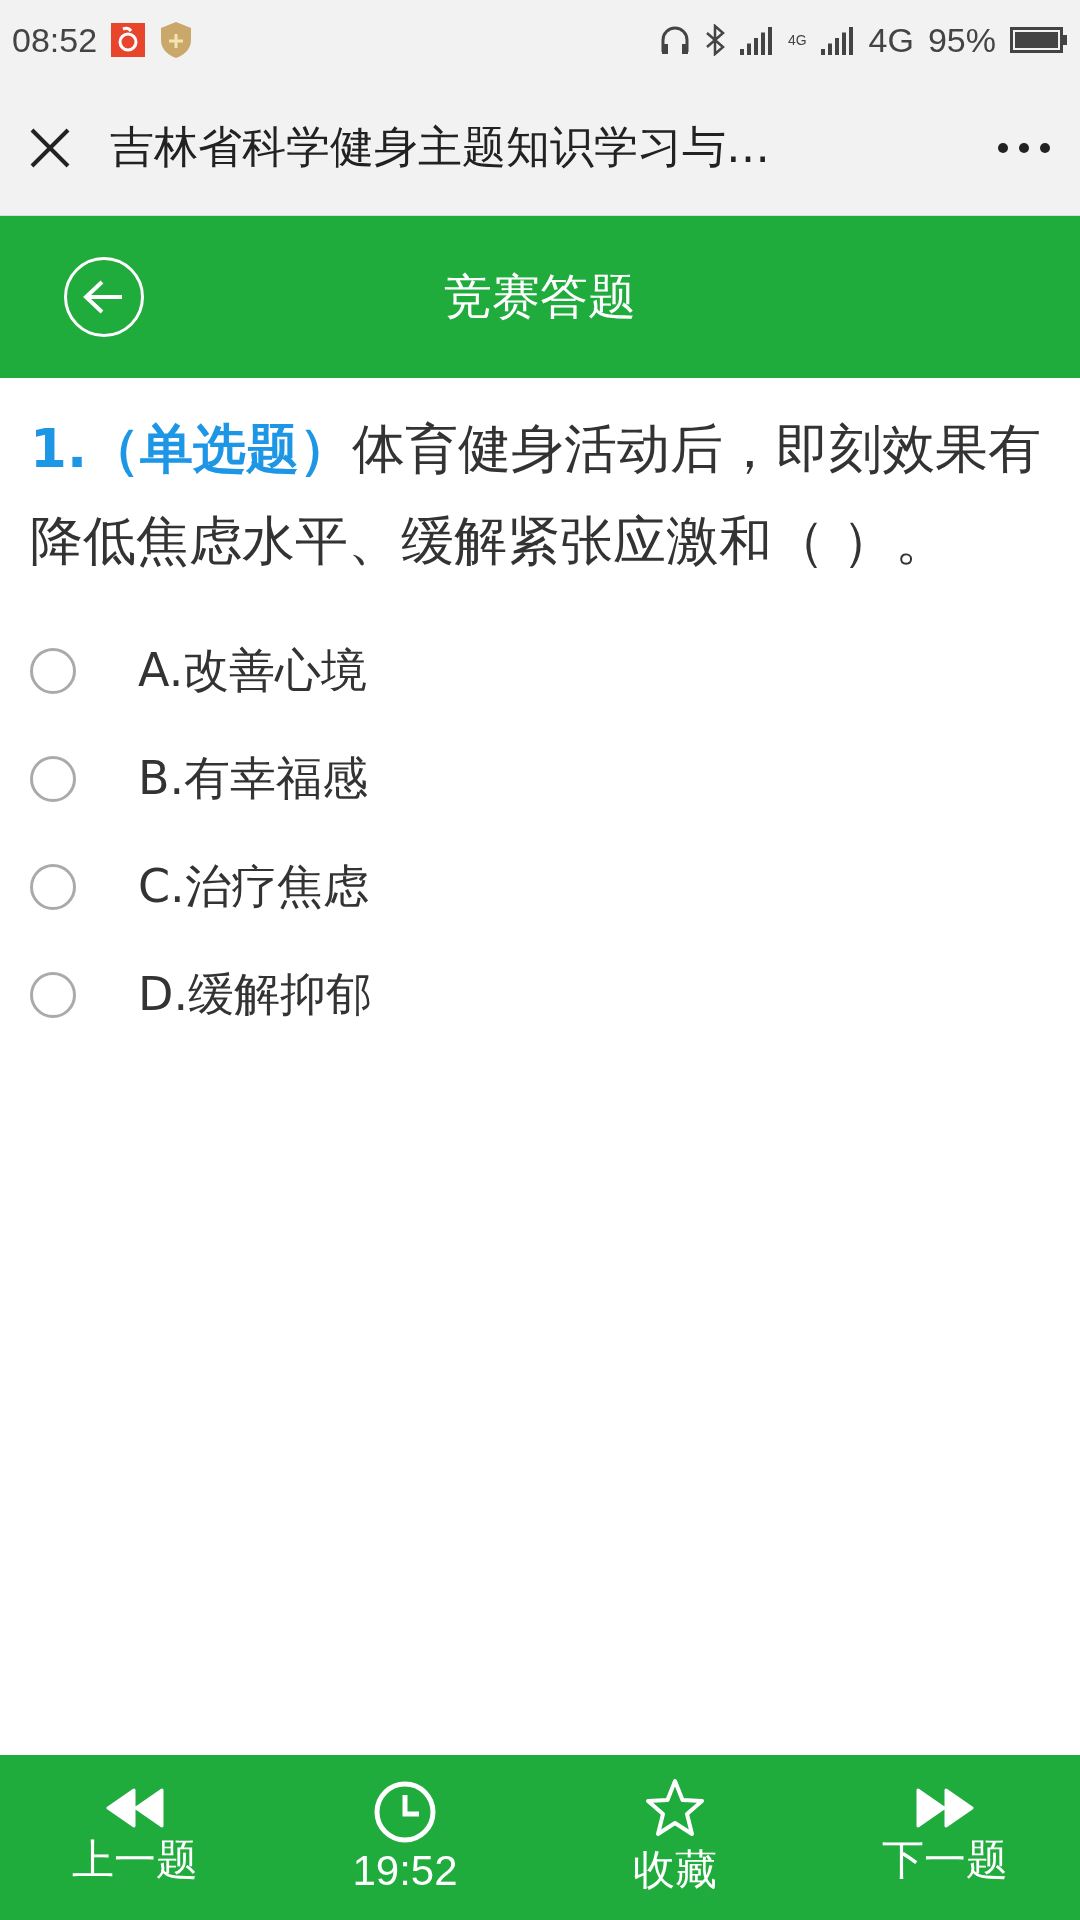 The image size is (1080, 1920). Describe the element at coordinates (797, 40) in the screenshot. I see `network-type-small: 4G` at that location.